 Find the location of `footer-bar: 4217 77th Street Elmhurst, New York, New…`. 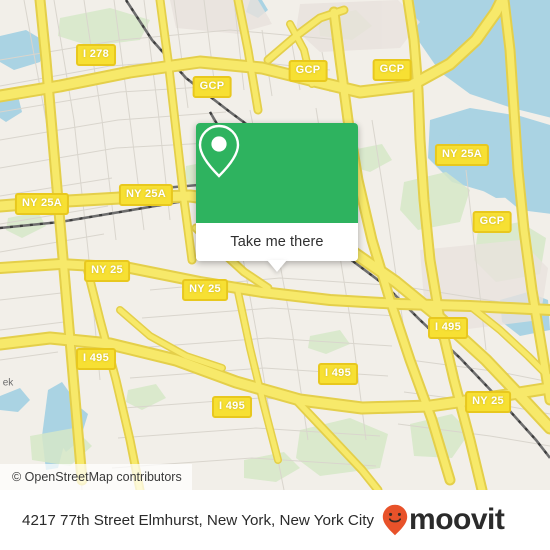

footer-bar: 4217 77th Street Elmhurst, New York, New… is located at coordinates (275, 520).